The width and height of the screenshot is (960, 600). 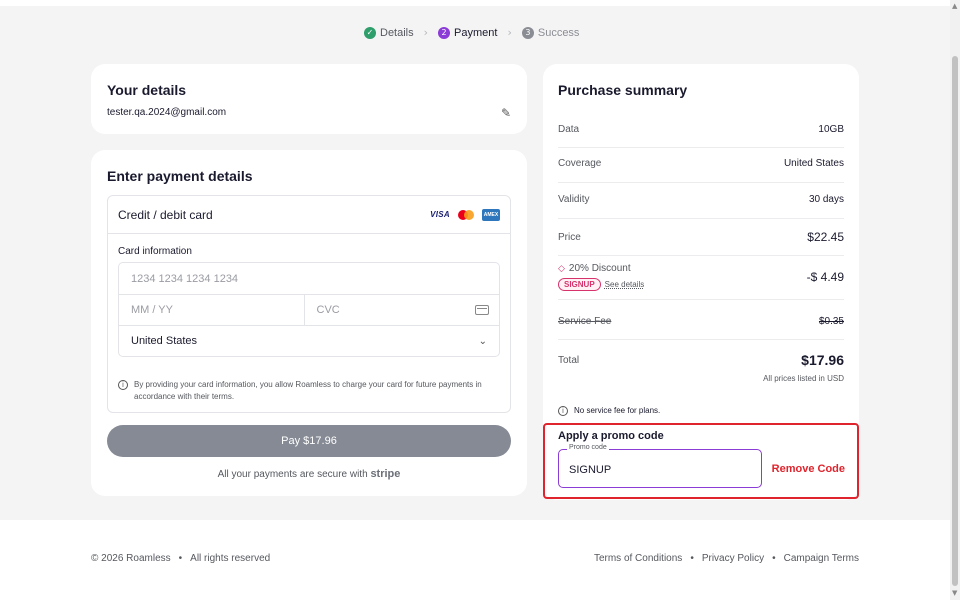 What do you see at coordinates (211, 310) in the screenshot?
I see `expiry-input: MM / YY` at bounding box center [211, 310].